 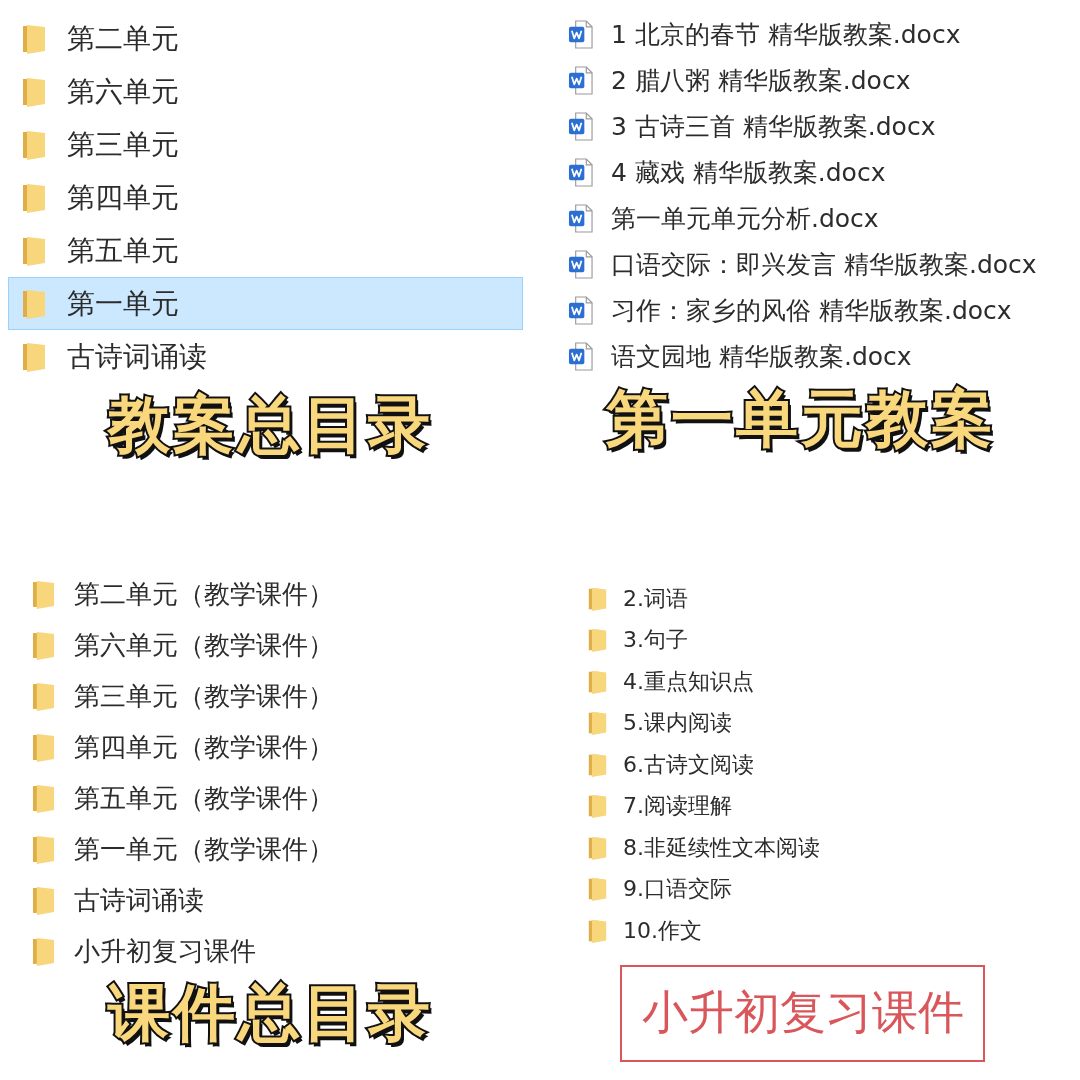 What do you see at coordinates (144, 951) in the screenshot?
I see `folder-item: 小升初复习课件` at bounding box center [144, 951].